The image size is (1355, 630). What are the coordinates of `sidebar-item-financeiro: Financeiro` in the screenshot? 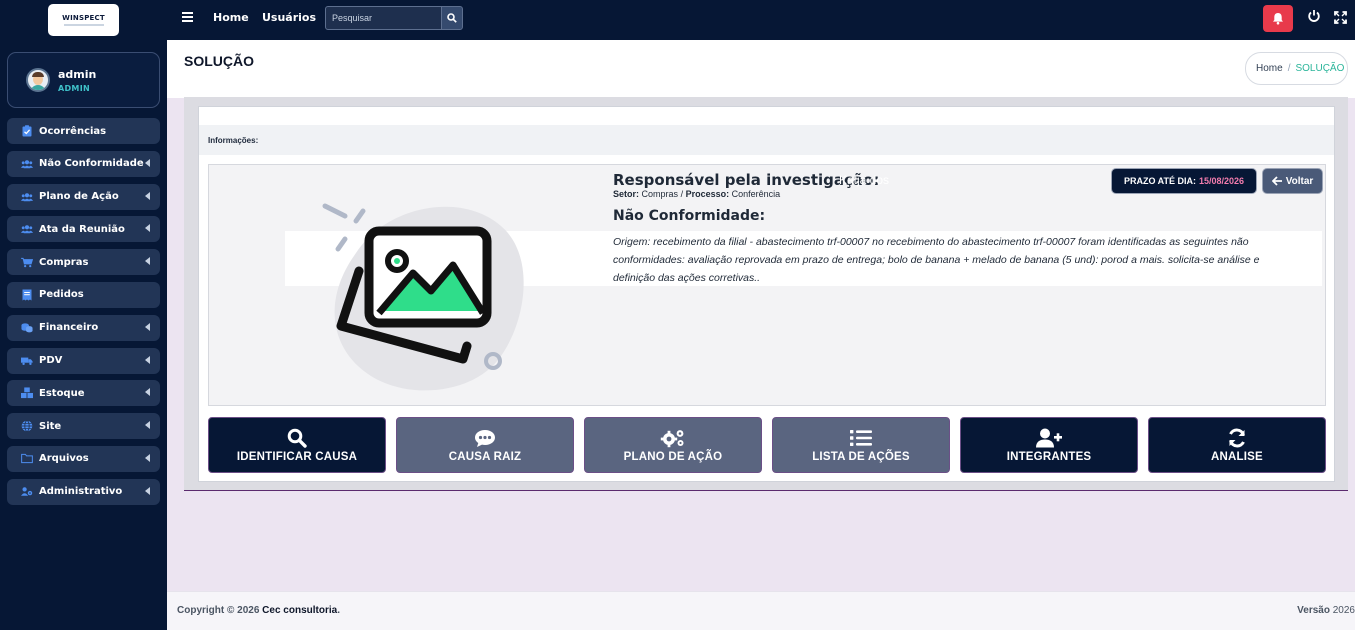 It's located at (83, 327).